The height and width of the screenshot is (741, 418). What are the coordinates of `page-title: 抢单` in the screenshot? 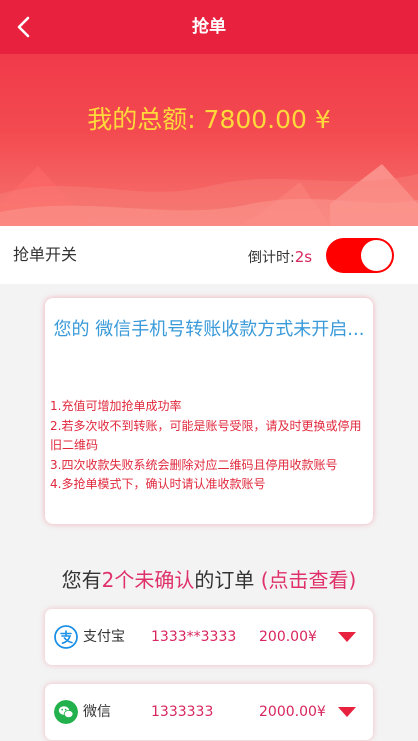 It's located at (209, 27).